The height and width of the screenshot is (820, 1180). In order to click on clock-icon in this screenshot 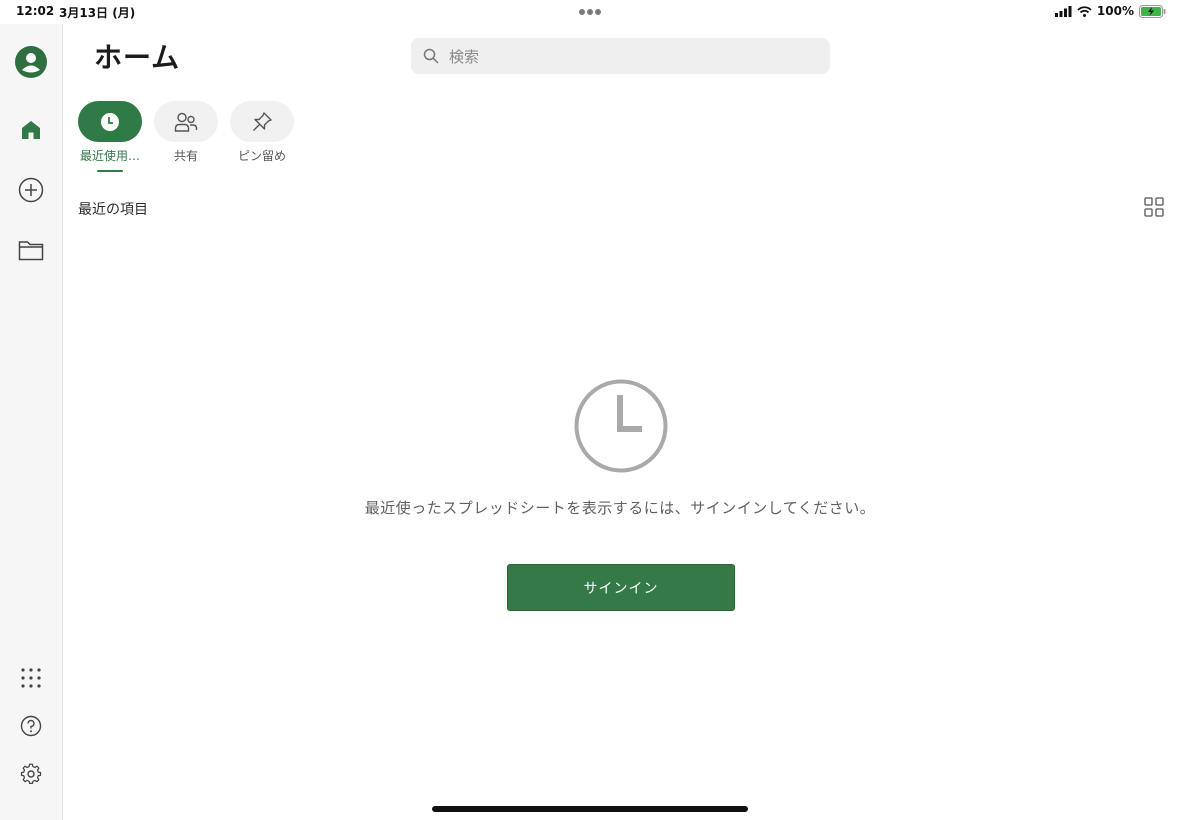, I will do `click(110, 121)`.